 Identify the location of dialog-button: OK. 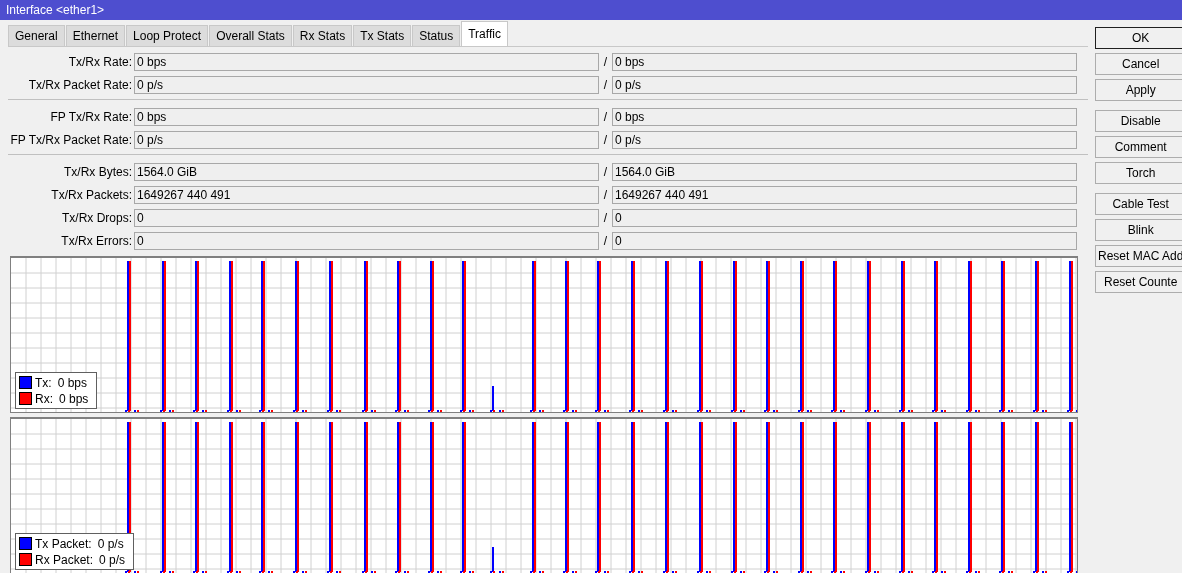
(1138, 38).